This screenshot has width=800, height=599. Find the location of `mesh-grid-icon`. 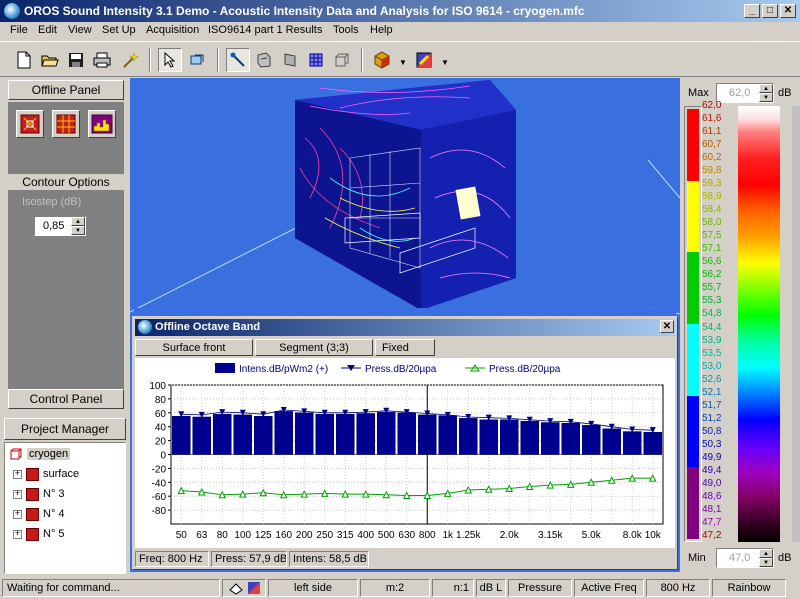

mesh-grid-icon is located at coordinates (66, 124).